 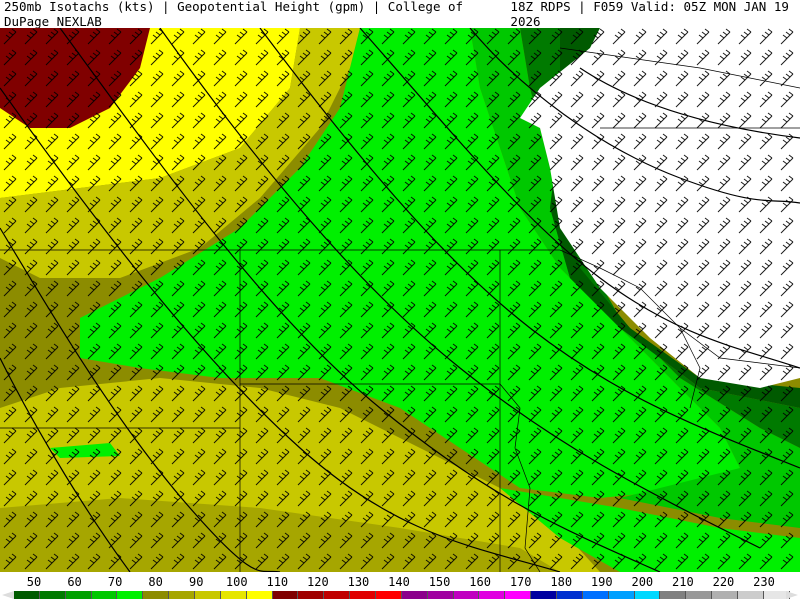 I want to click on colorbar-tick-label: 150, so click(x=439, y=582).